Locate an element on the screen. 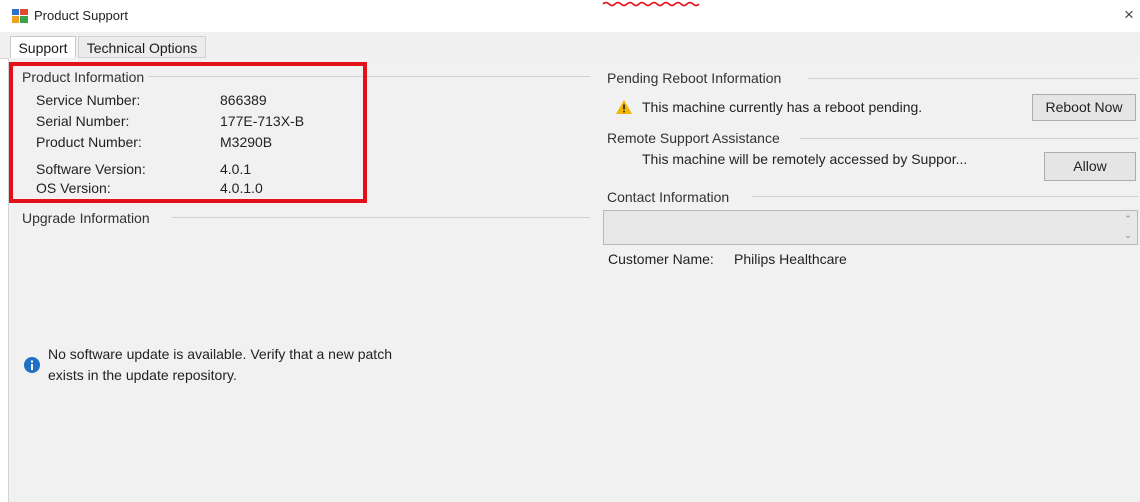  allow-button: Allow is located at coordinates (1090, 166).